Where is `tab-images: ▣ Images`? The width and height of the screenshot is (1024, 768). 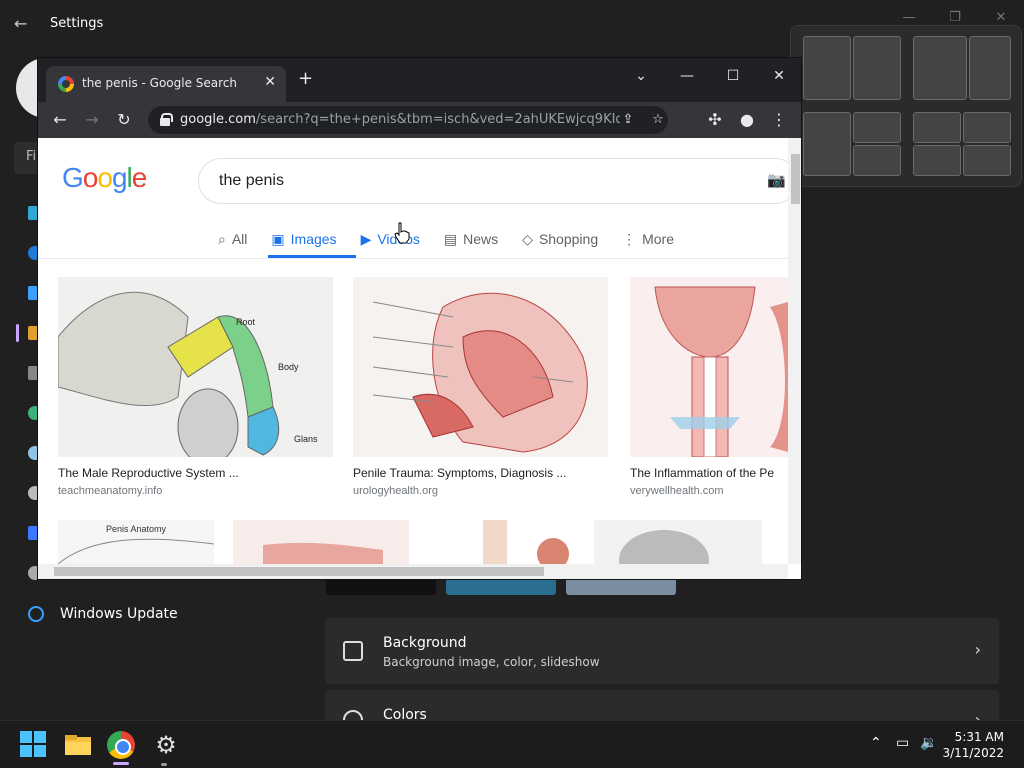
tab-images: ▣ Images is located at coordinates (303, 239).